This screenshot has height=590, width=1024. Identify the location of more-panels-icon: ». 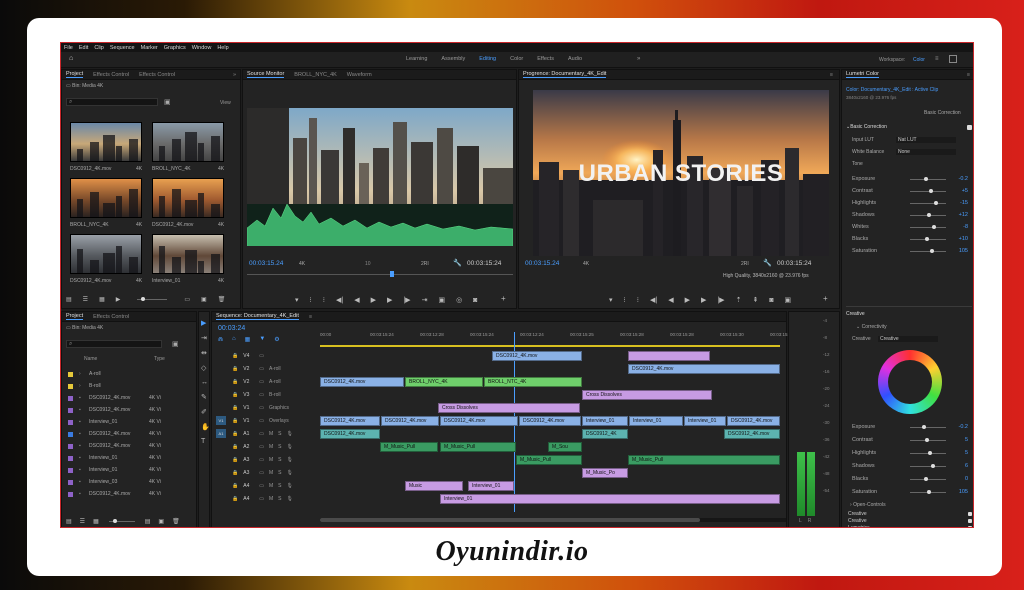
(234, 75).